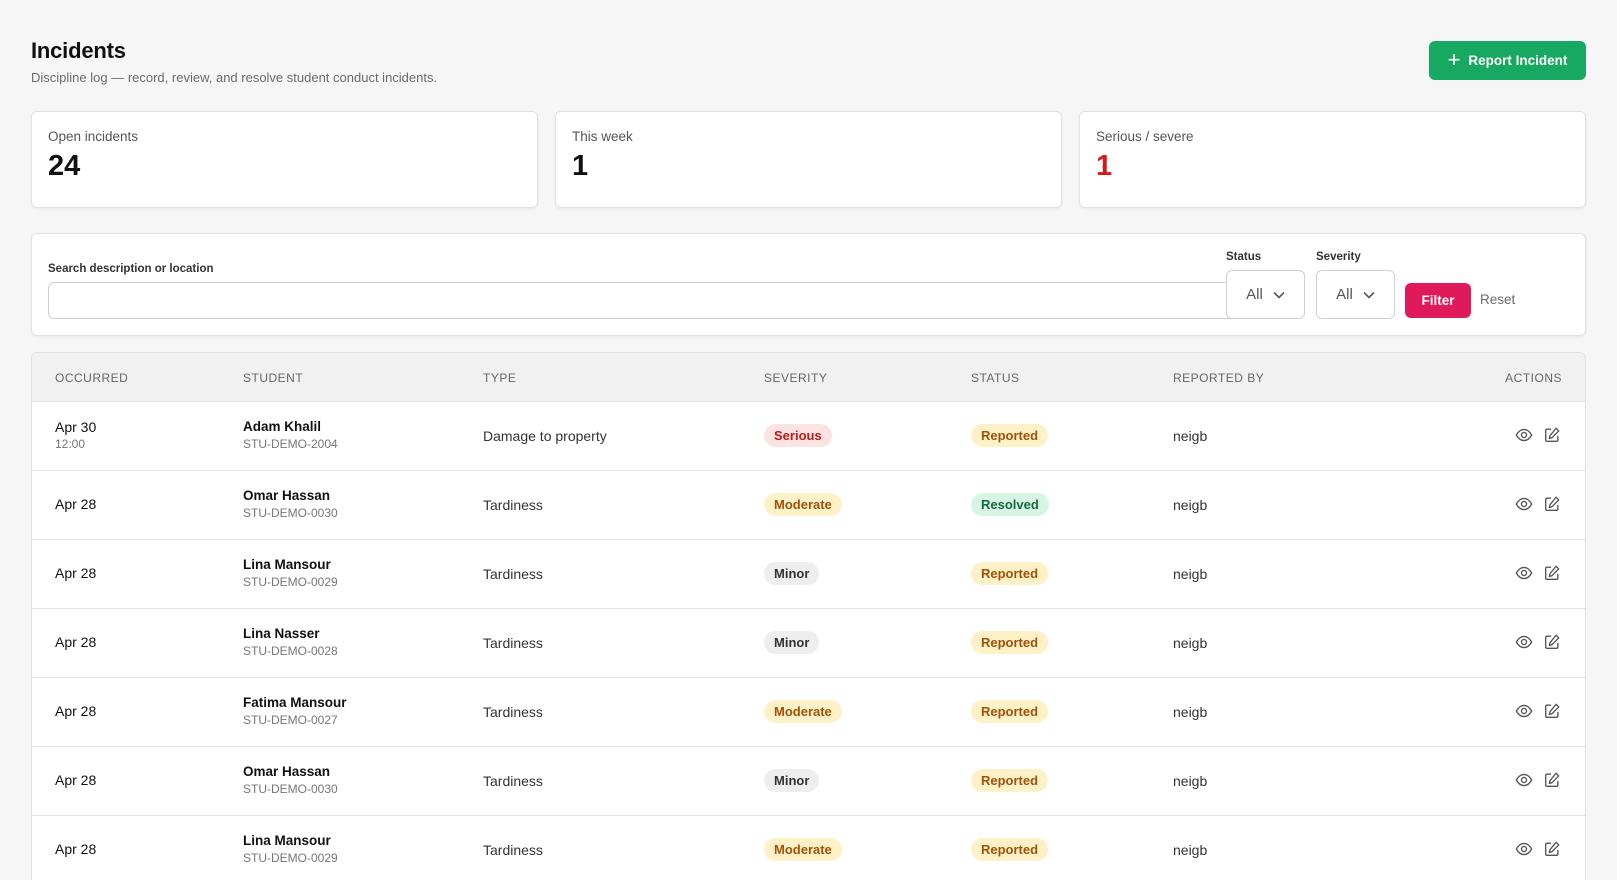 Image resolution: width=1617 pixels, height=880 pixels. What do you see at coordinates (1454, 59) in the screenshot?
I see `plus-icon: +` at bounding box center [1454, 59].